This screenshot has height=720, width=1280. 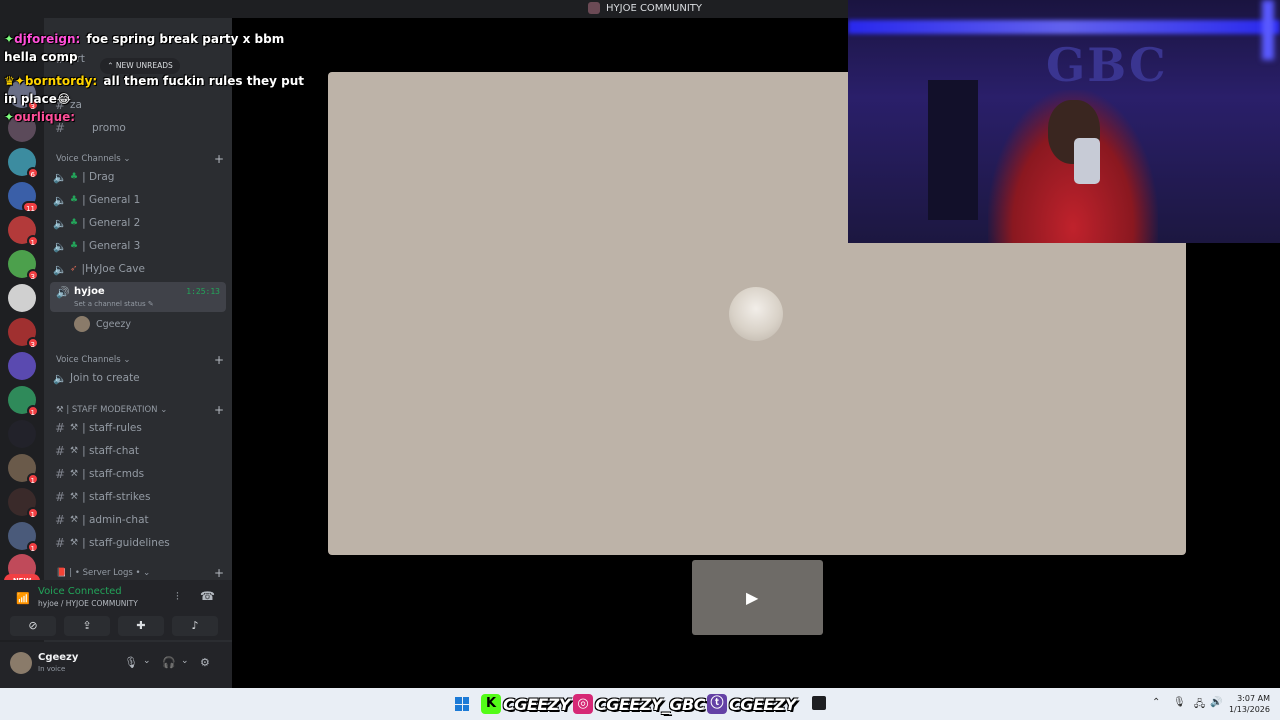 What do you see at coordinates (63, 292) in the screenshot?
I see `speaker-icon: 🔊` at bounding box center [63, 292].